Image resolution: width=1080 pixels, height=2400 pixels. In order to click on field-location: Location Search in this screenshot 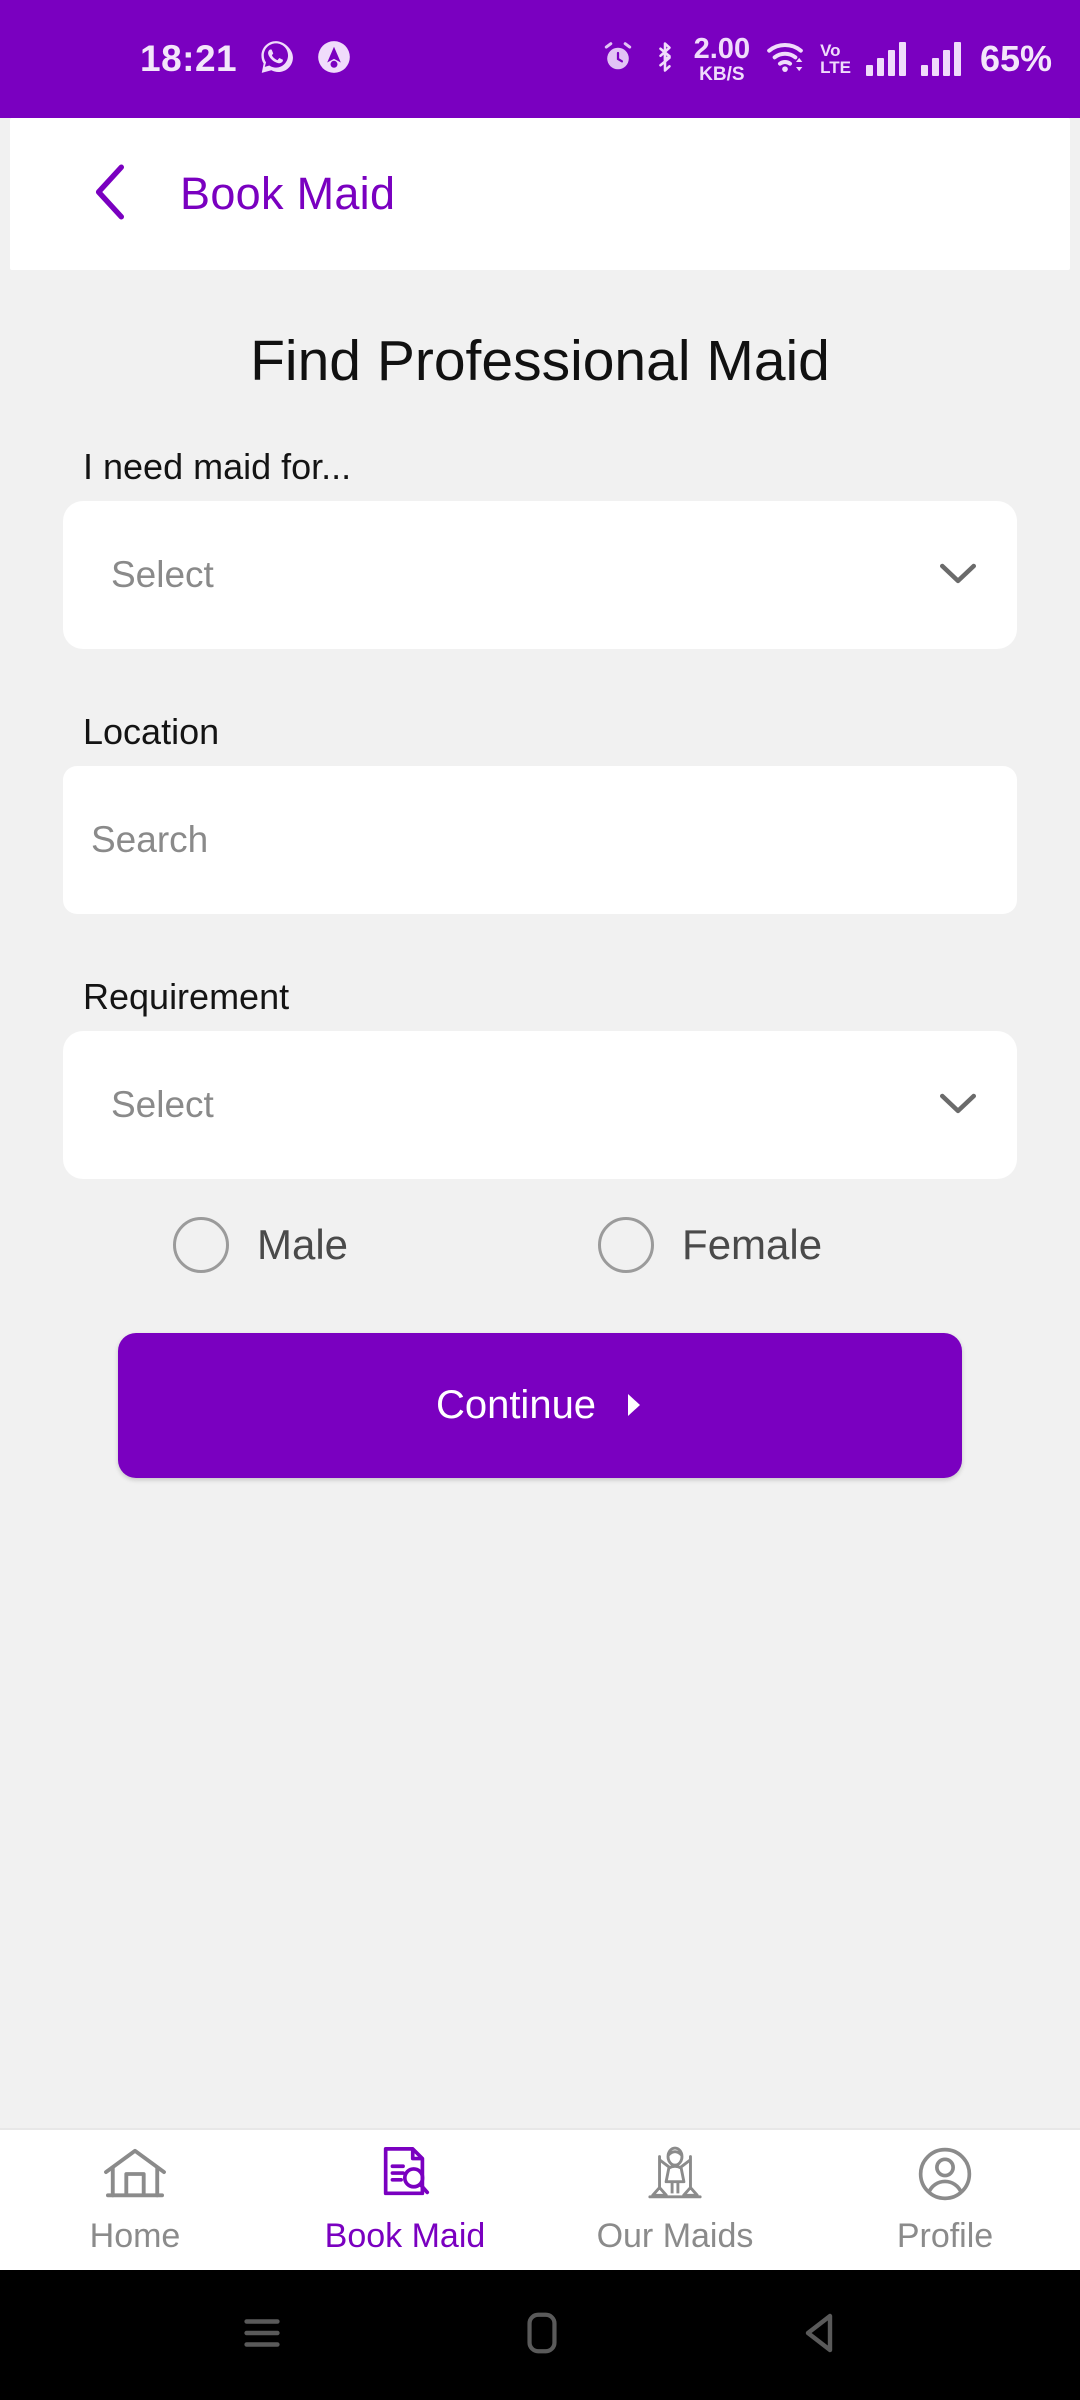, I will do `click(540, 812)`.